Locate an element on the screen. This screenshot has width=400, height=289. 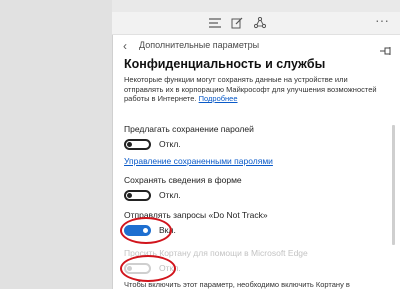
back-chevron-icon: ‹ is located at coordinates (125, 46).